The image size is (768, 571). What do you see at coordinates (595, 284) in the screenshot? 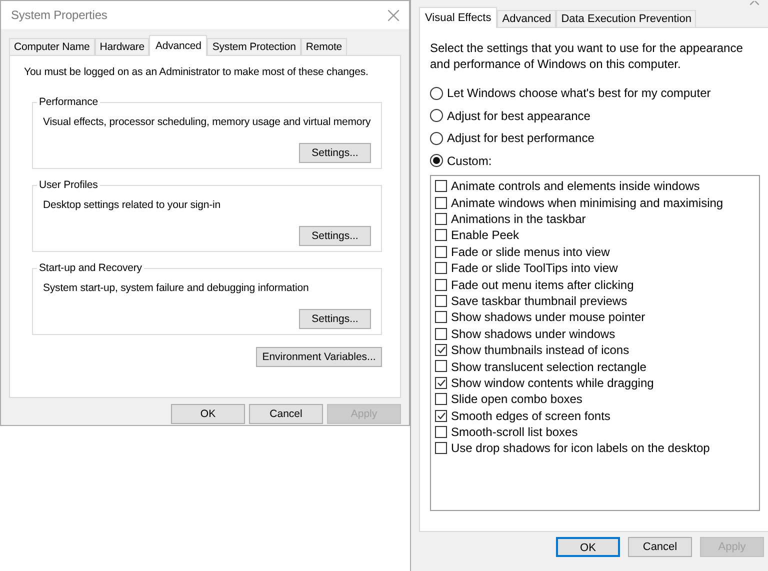
I see `effect-checkbox: Fade out menu items after clicking` at bounding box center [595, 284].